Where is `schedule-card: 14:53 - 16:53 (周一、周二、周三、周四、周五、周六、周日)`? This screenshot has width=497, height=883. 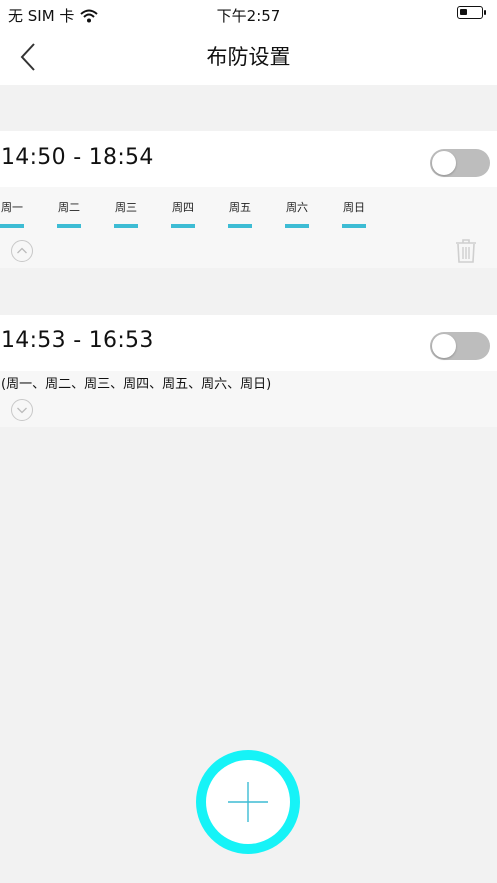
schedule-card: 14:53 - 16:53 (周一、周二、周三、周四、周五、周六、周日) is located at coordinates (248, 371).